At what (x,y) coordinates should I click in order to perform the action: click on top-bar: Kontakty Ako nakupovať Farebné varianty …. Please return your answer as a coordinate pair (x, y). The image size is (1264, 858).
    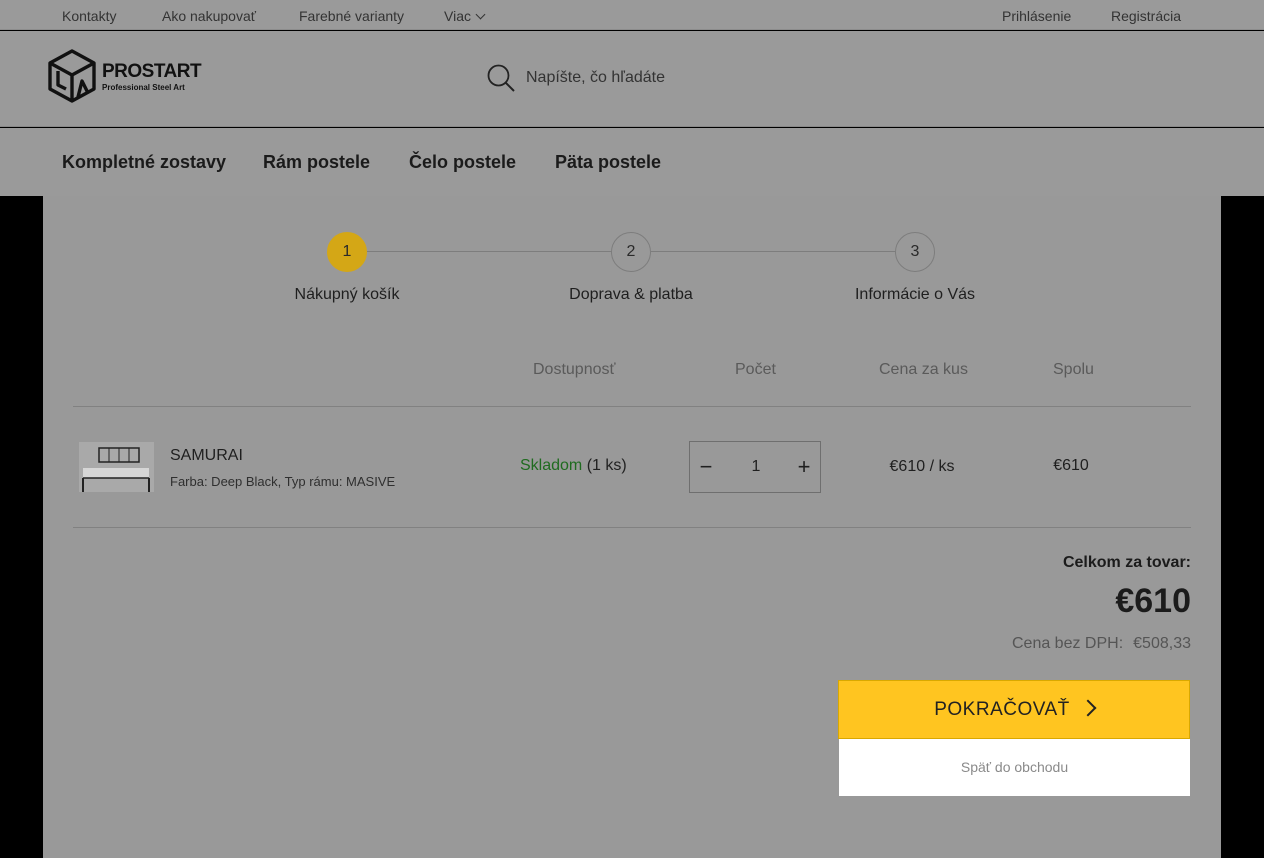
    Looking at the image, I should click on (632, 15).